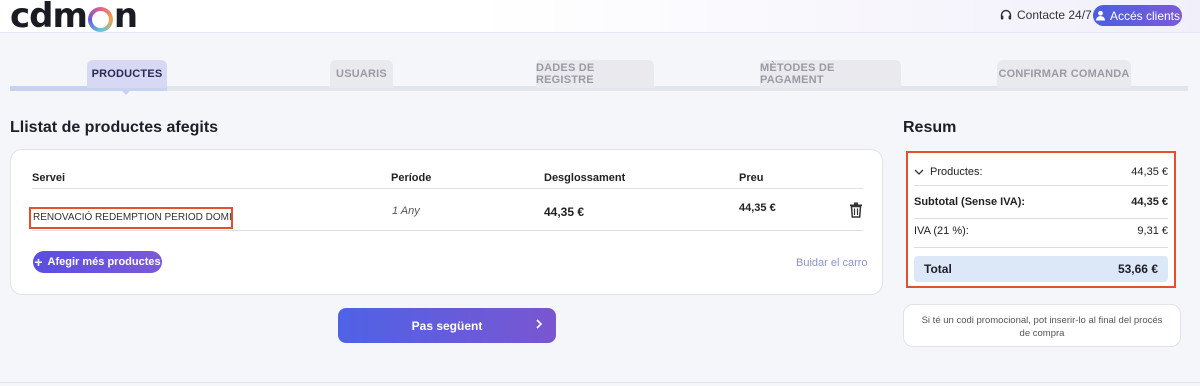 This screenshot has height=386, width=1200. I want to click on step-confirm-order: CONFIRMAR COMANDA, so click(1064, 74).